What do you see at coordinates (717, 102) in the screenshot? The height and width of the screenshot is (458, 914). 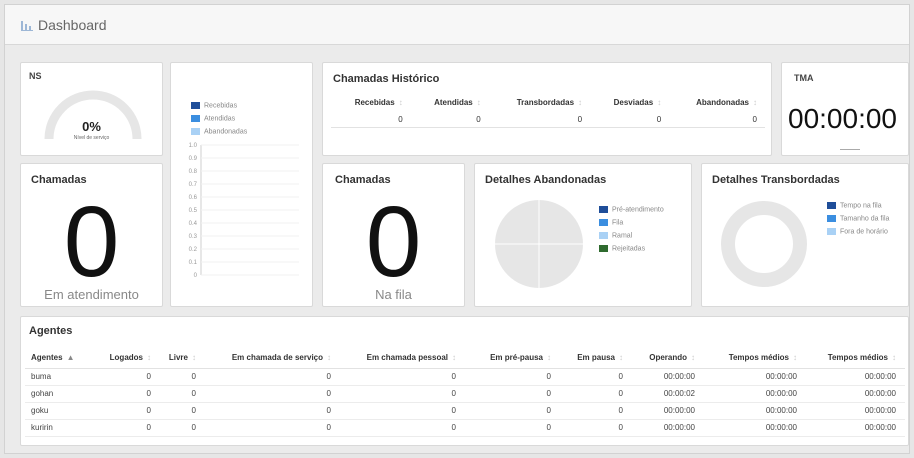 I see `historico-col-header: Abandonadas ↕` at bounding box center [717, 102].